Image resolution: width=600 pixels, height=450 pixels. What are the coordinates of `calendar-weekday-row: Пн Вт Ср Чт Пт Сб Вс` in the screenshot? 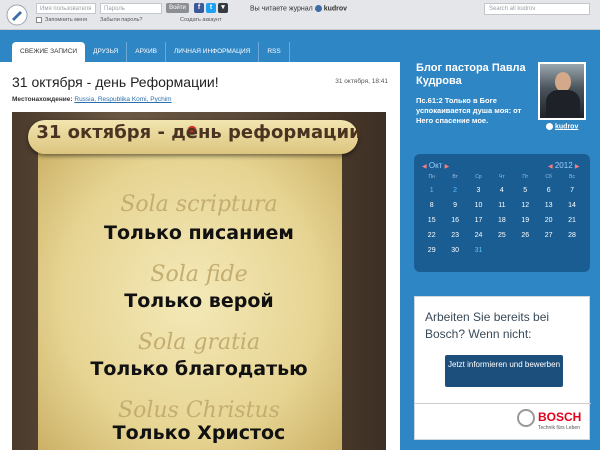 It's located at (502, 178).